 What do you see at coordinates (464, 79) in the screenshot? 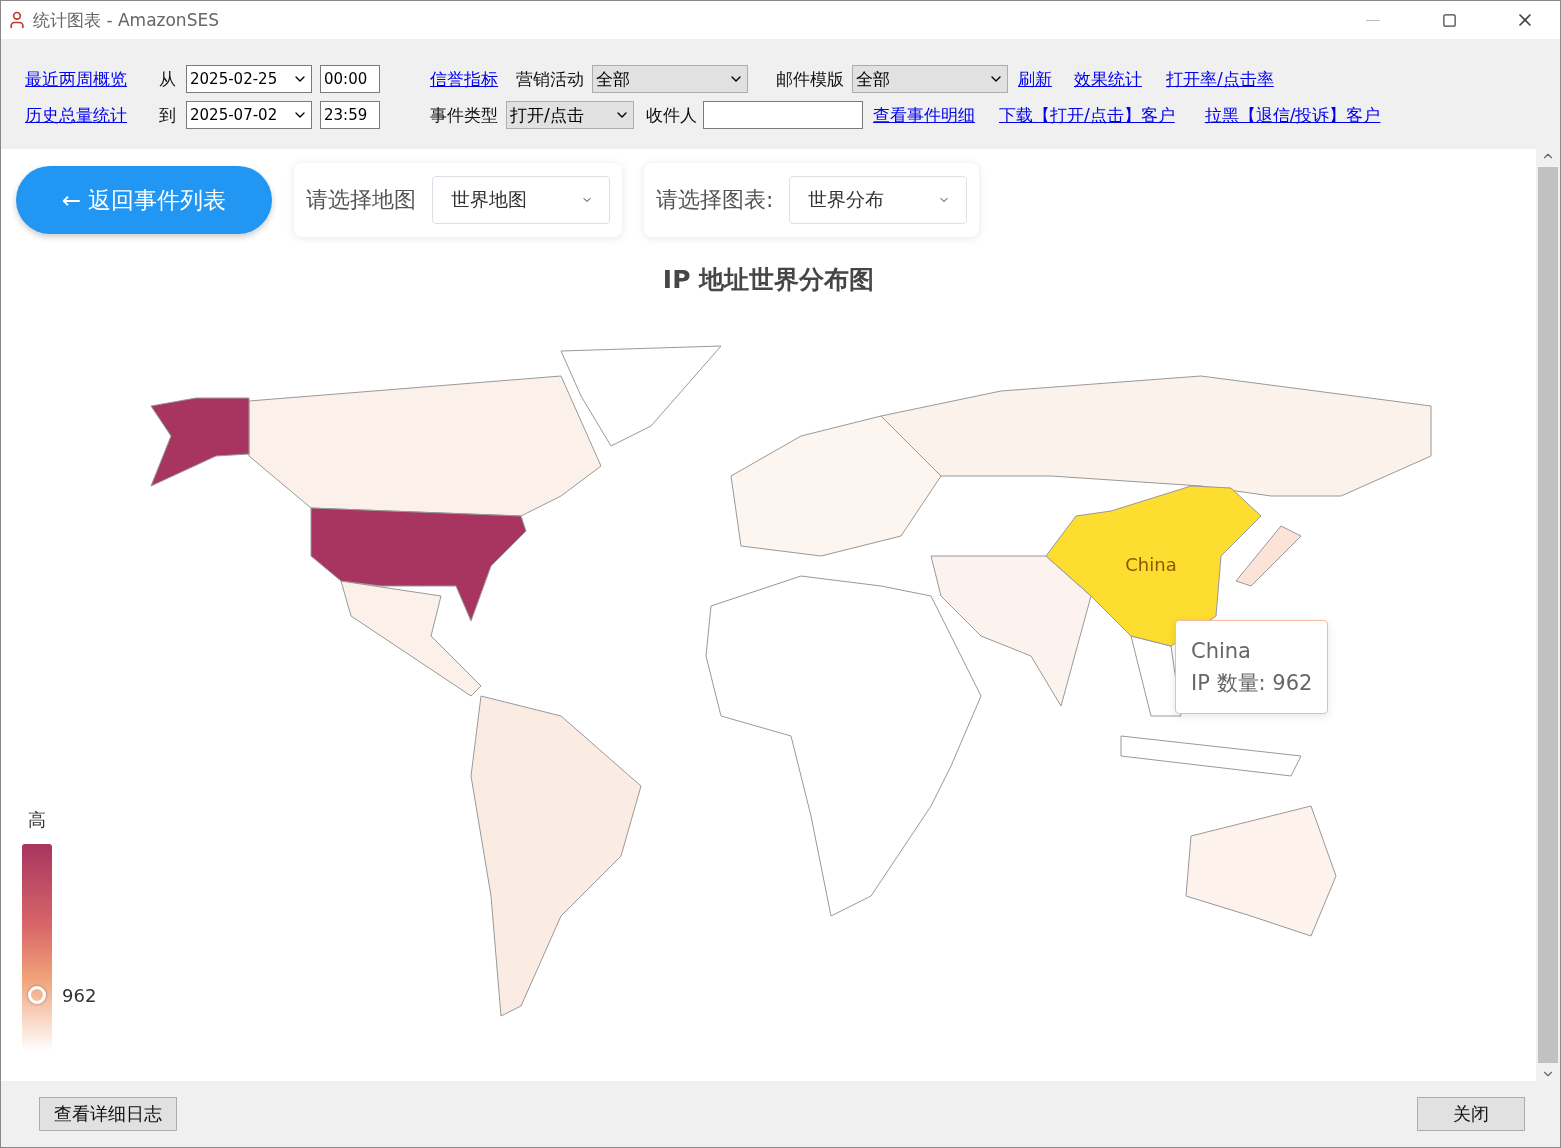
I see `toolbar-link: 信誉指标` at bounding box center [464, 79].